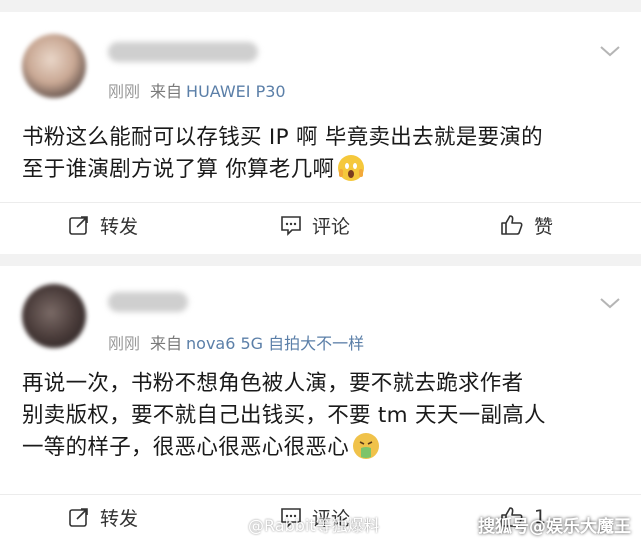 Image resolution: width=641 pixels, height=541 pixels. Describe the element at coordinates (554, 527) in the screenshot. I see `sohu-watermark: 搜狐号@娱乐大魔王` at that location.